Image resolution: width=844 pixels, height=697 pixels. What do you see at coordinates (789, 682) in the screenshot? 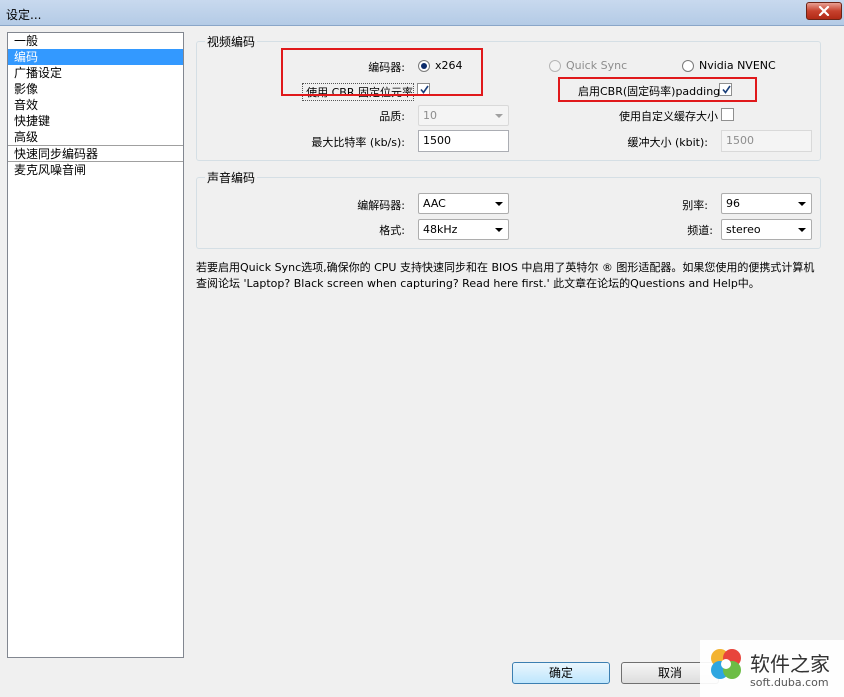
I see `watermark-url: soft.duba.com` at bounding box center [789, 682].